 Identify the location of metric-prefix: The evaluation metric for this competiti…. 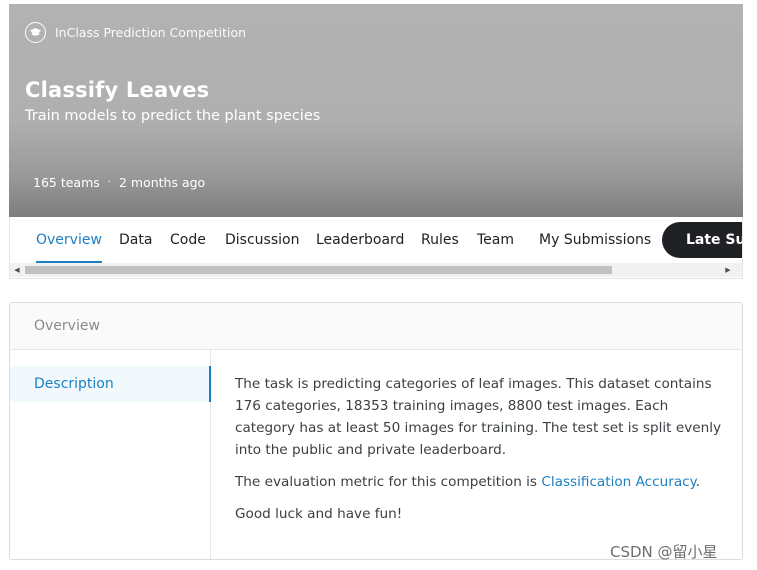
(388, 482).